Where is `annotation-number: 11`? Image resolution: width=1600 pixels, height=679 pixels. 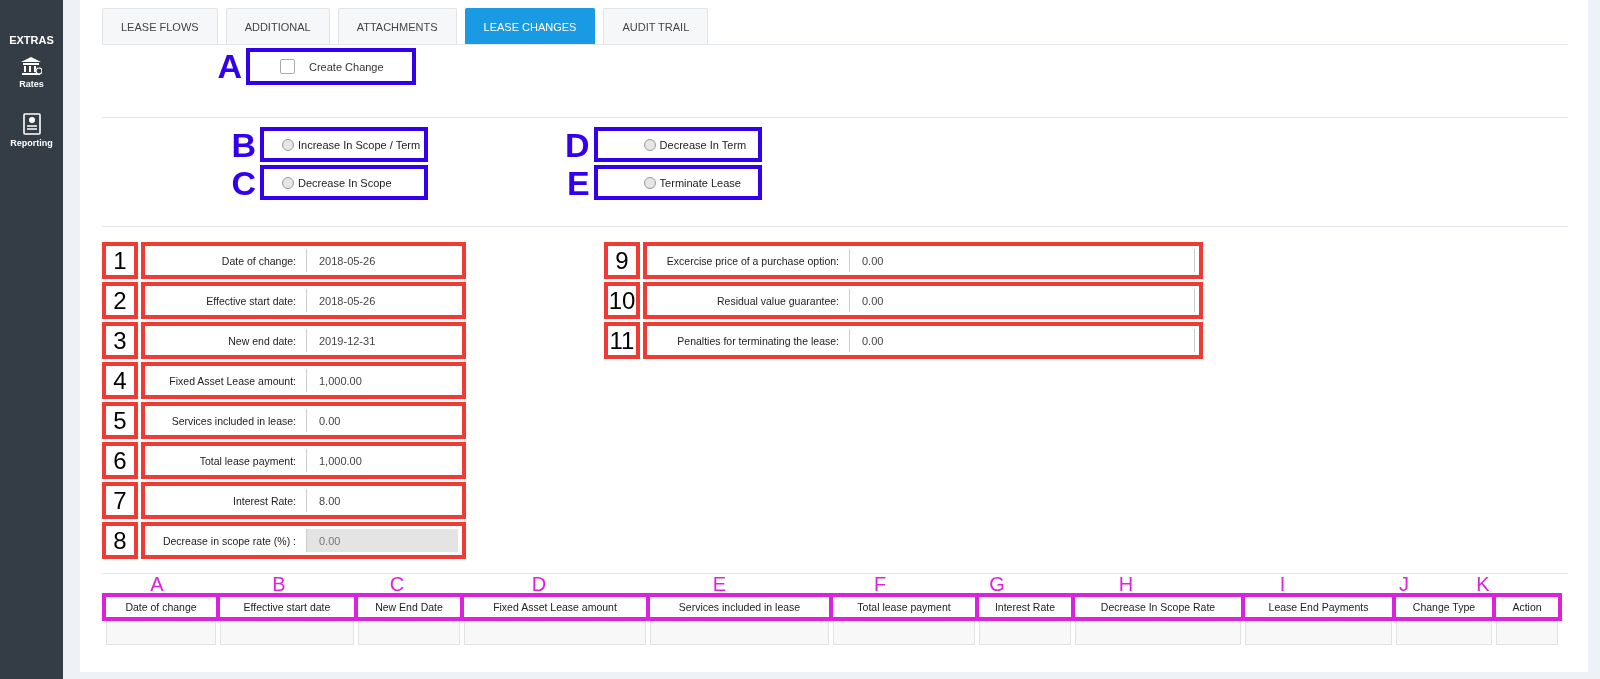
annotation-number: 11 is located at coordinates (622, 340).